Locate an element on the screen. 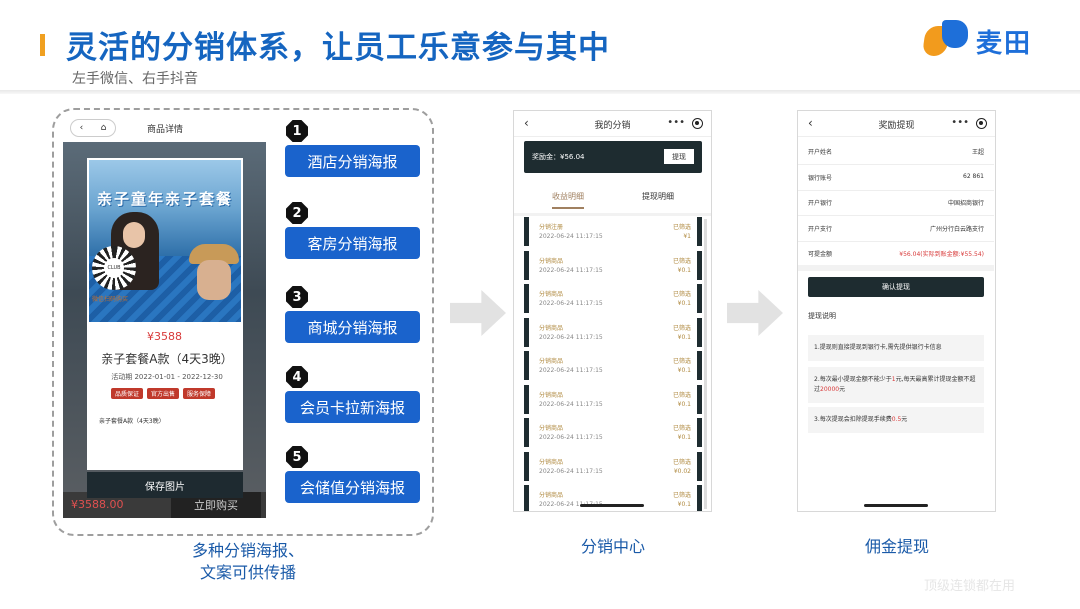 The image size is (1080, 609). list-item: 分销商品 2022-06-24 11:17:15 已筛选 ¥0.02 is located at coordinates (613, 466).